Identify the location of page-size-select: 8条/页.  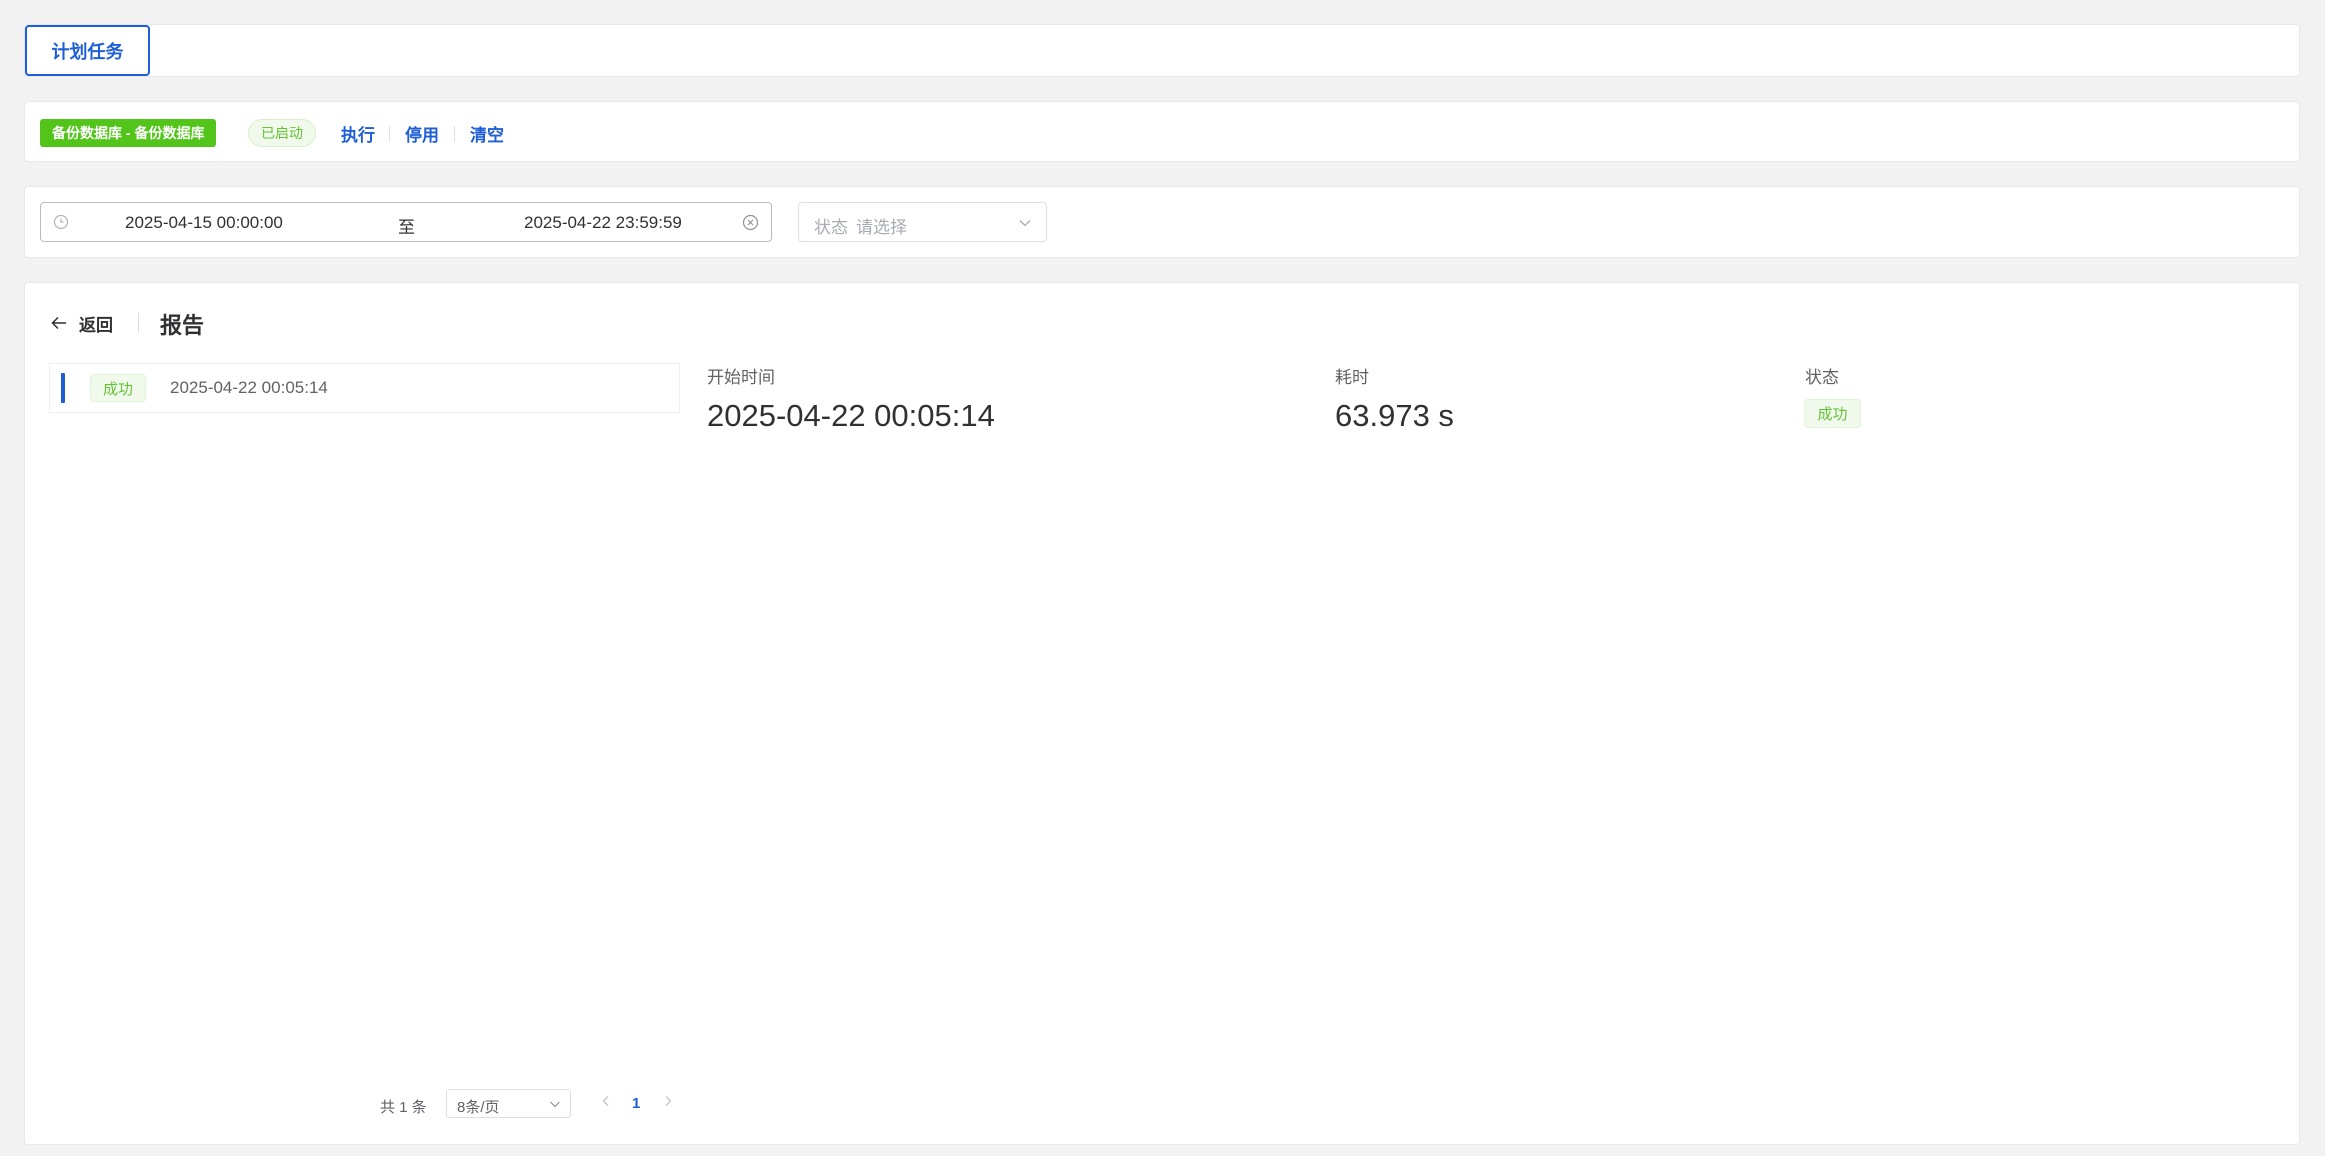
(508, 1103).